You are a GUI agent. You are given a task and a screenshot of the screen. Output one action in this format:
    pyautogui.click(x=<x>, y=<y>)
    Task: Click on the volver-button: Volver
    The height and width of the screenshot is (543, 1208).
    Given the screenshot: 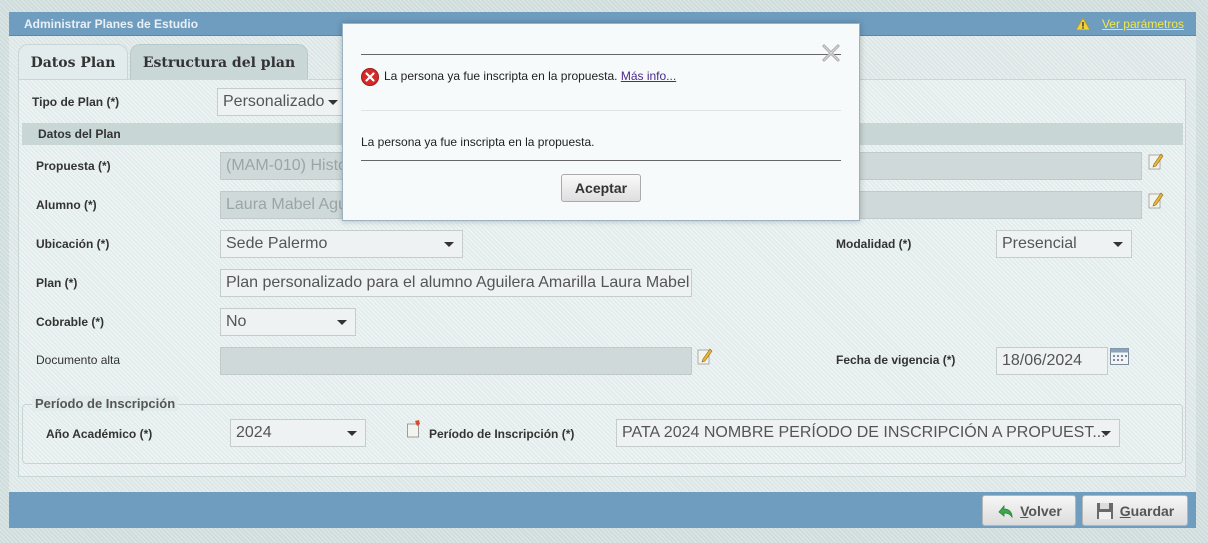 What is the action you would take?
    pyautogui.click(x=1029, y=510)
    